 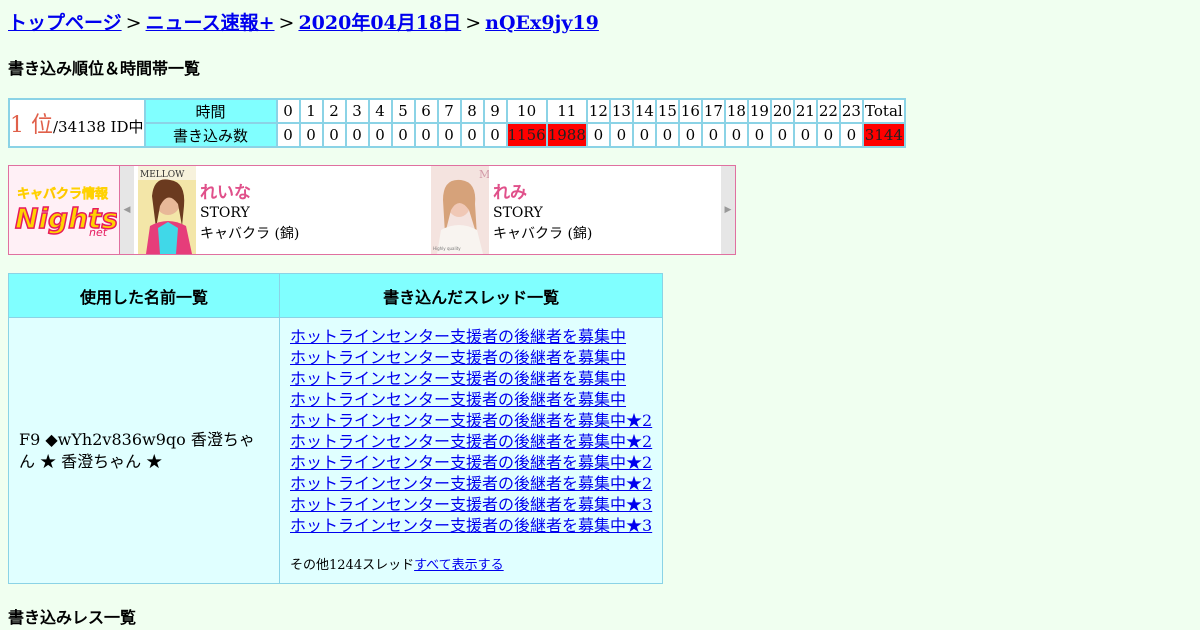 What do you see at coordinates (542, 23) in the screenshot?
I see `breadcrumb-id-link: nQEx9jy19` at bounding box center [542, 23].